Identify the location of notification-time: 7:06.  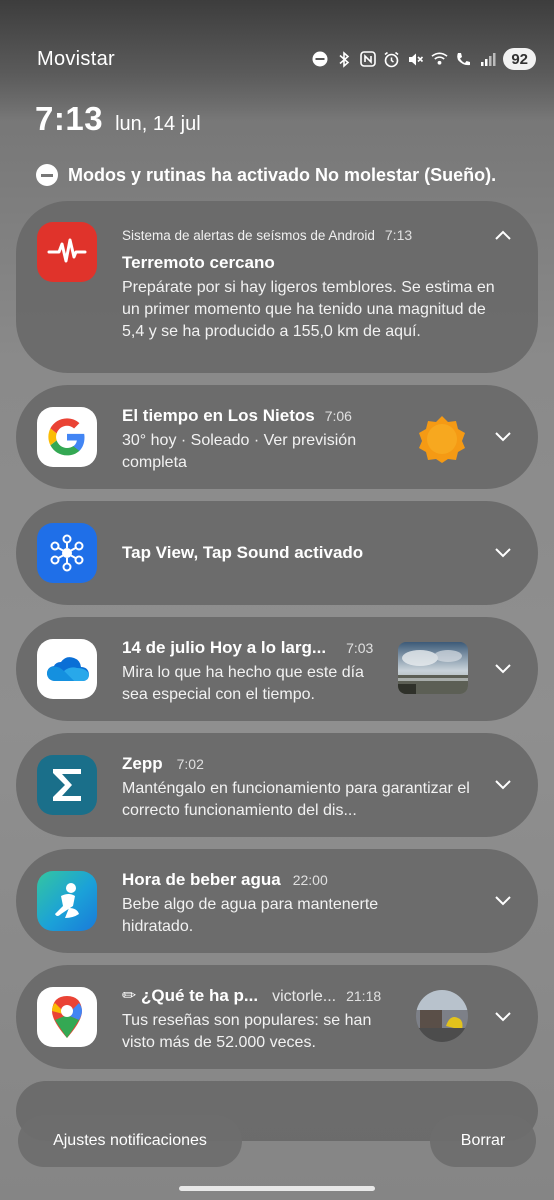
(338, 416).